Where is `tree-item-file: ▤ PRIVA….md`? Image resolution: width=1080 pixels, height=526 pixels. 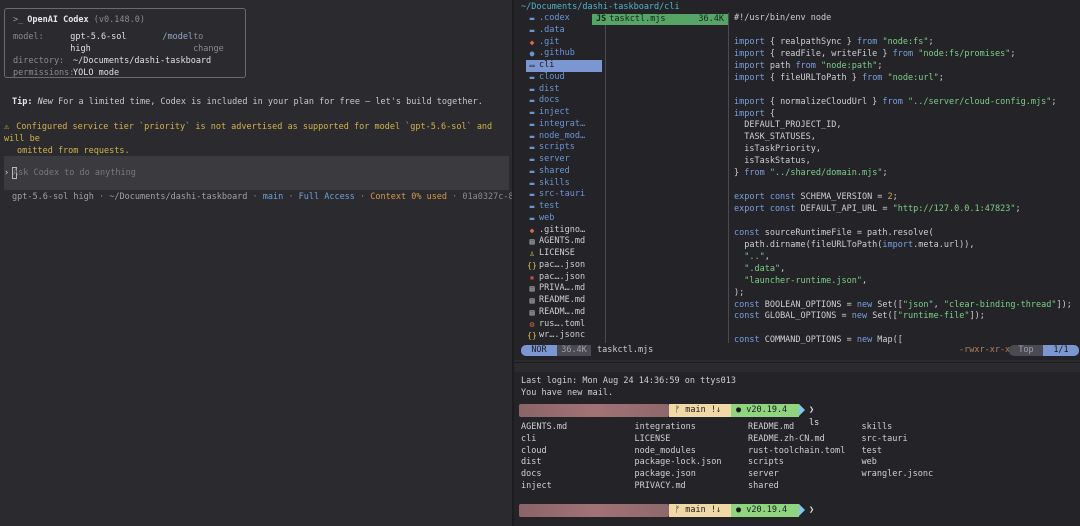
tree-item-file: ▤ PRIVA….md is located at coordinates (564, 289).